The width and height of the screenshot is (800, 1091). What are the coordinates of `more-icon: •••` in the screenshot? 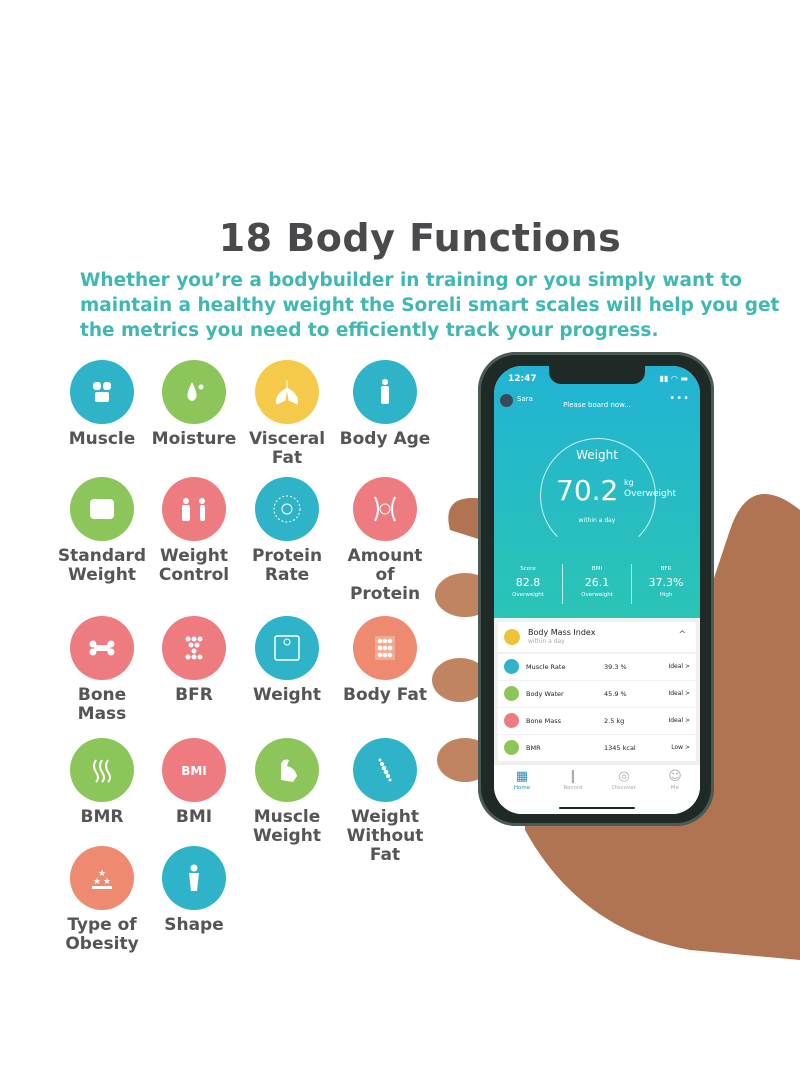 It's located at (679, 398).